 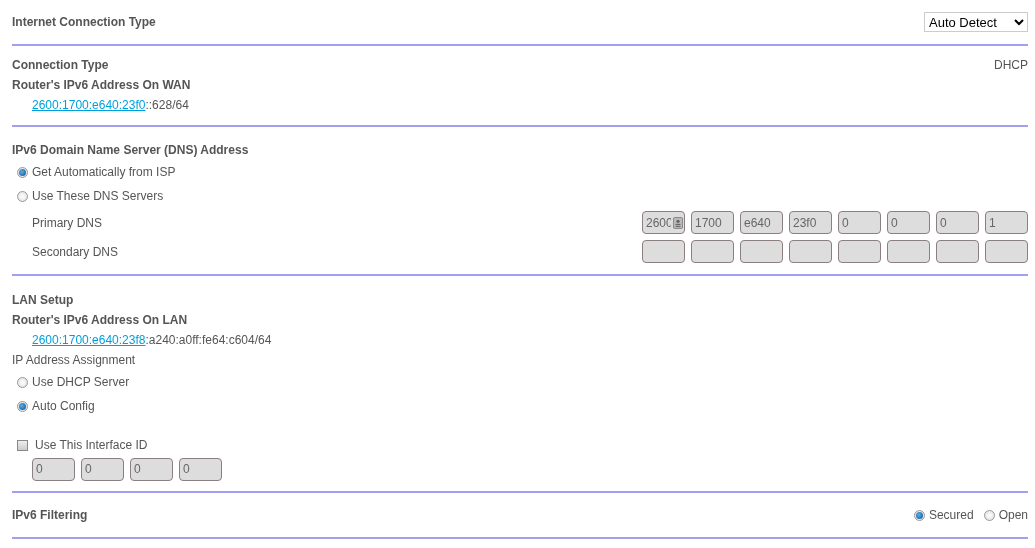 What do you see at coordinates (976, 22) in the screenshot?
I see `connection-type-dropdown: Auto Detect` at bounding box center [976, 22].